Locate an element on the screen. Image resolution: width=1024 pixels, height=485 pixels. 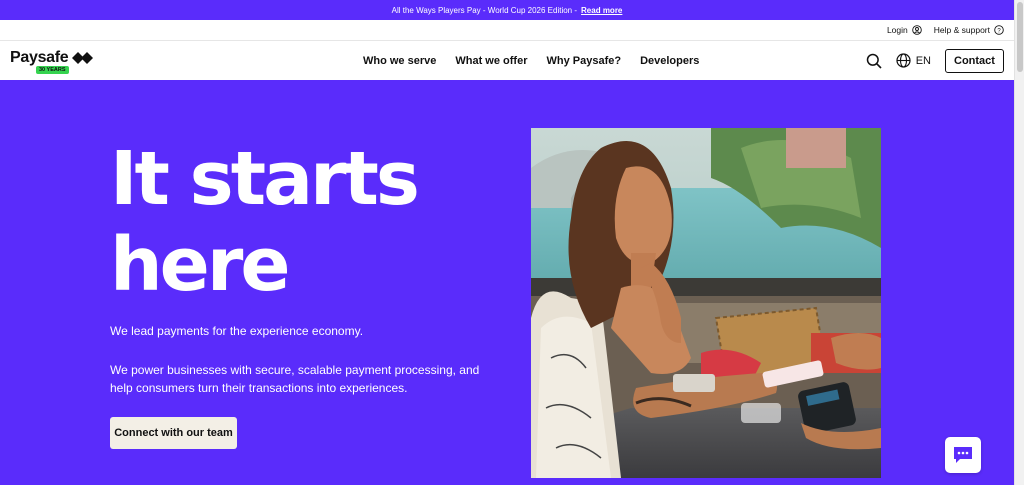
hero-title: It starts here is located at coordinates (310, 222).